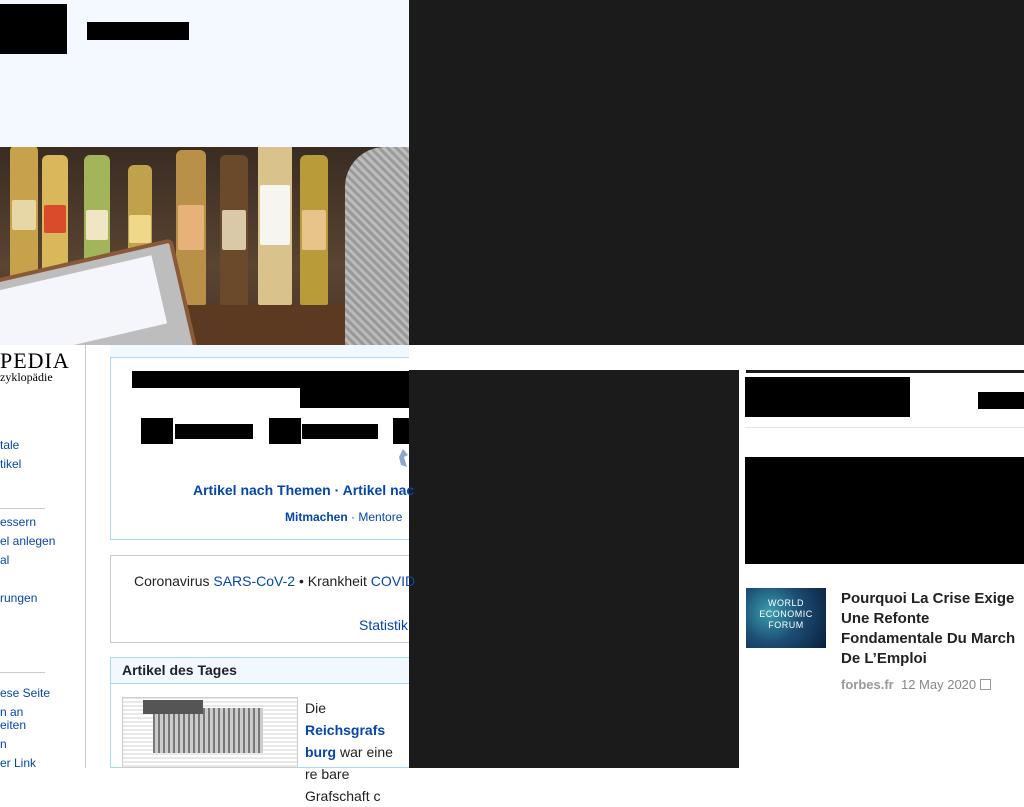 Image resolution: width=1024 pixels, height=807 pixels. I want to click on article-engraving-image, so click(210, 732).